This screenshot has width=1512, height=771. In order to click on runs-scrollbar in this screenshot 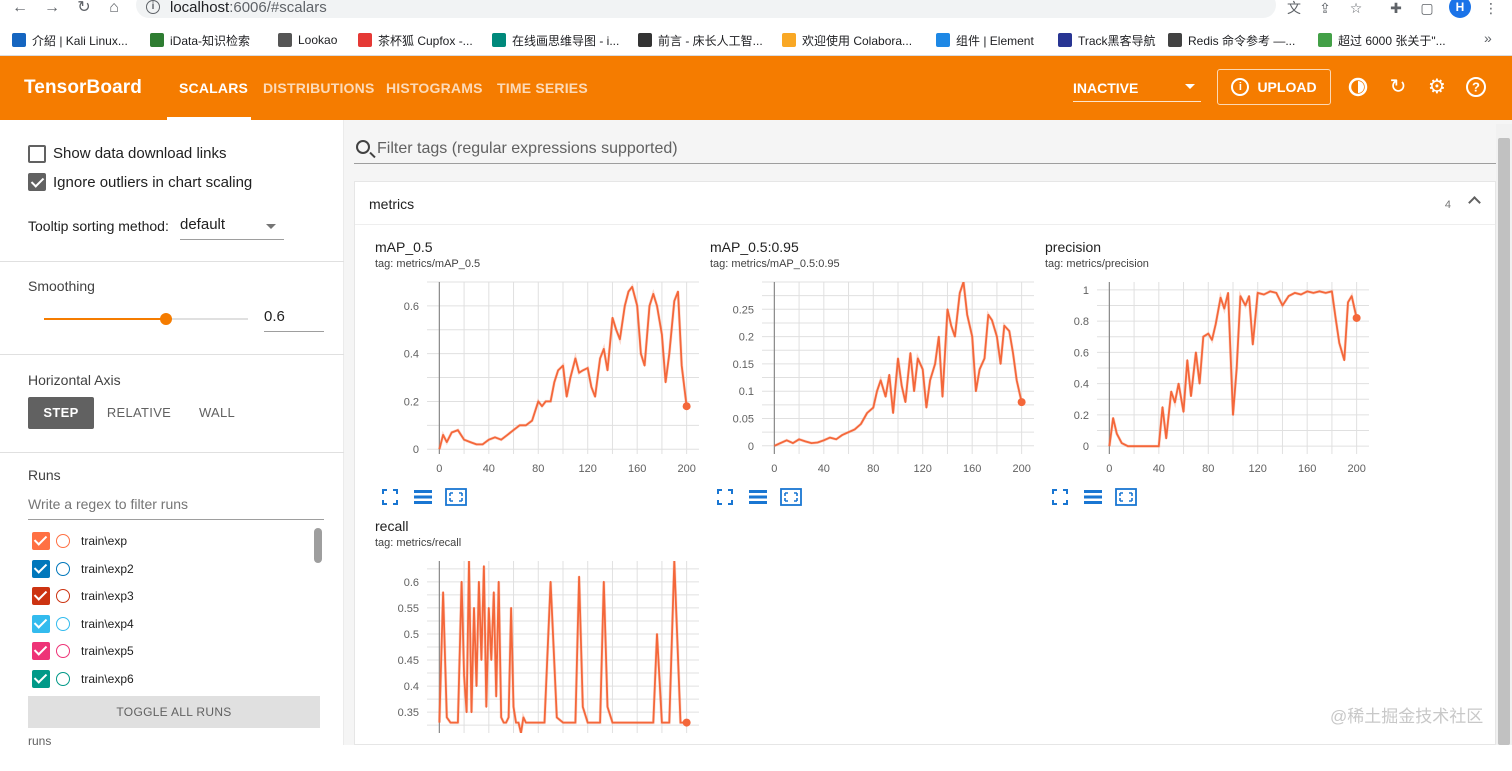, I will do `click(318, 545)`.